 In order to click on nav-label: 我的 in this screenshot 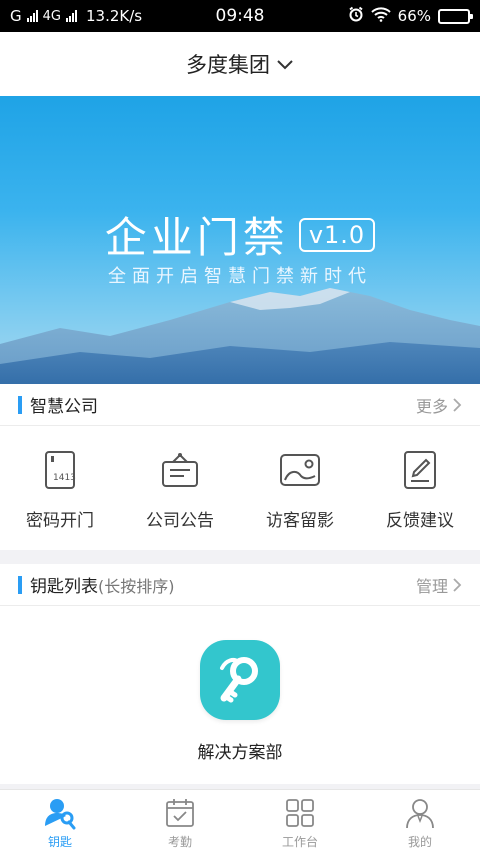, I will do `click(419, 842)`.